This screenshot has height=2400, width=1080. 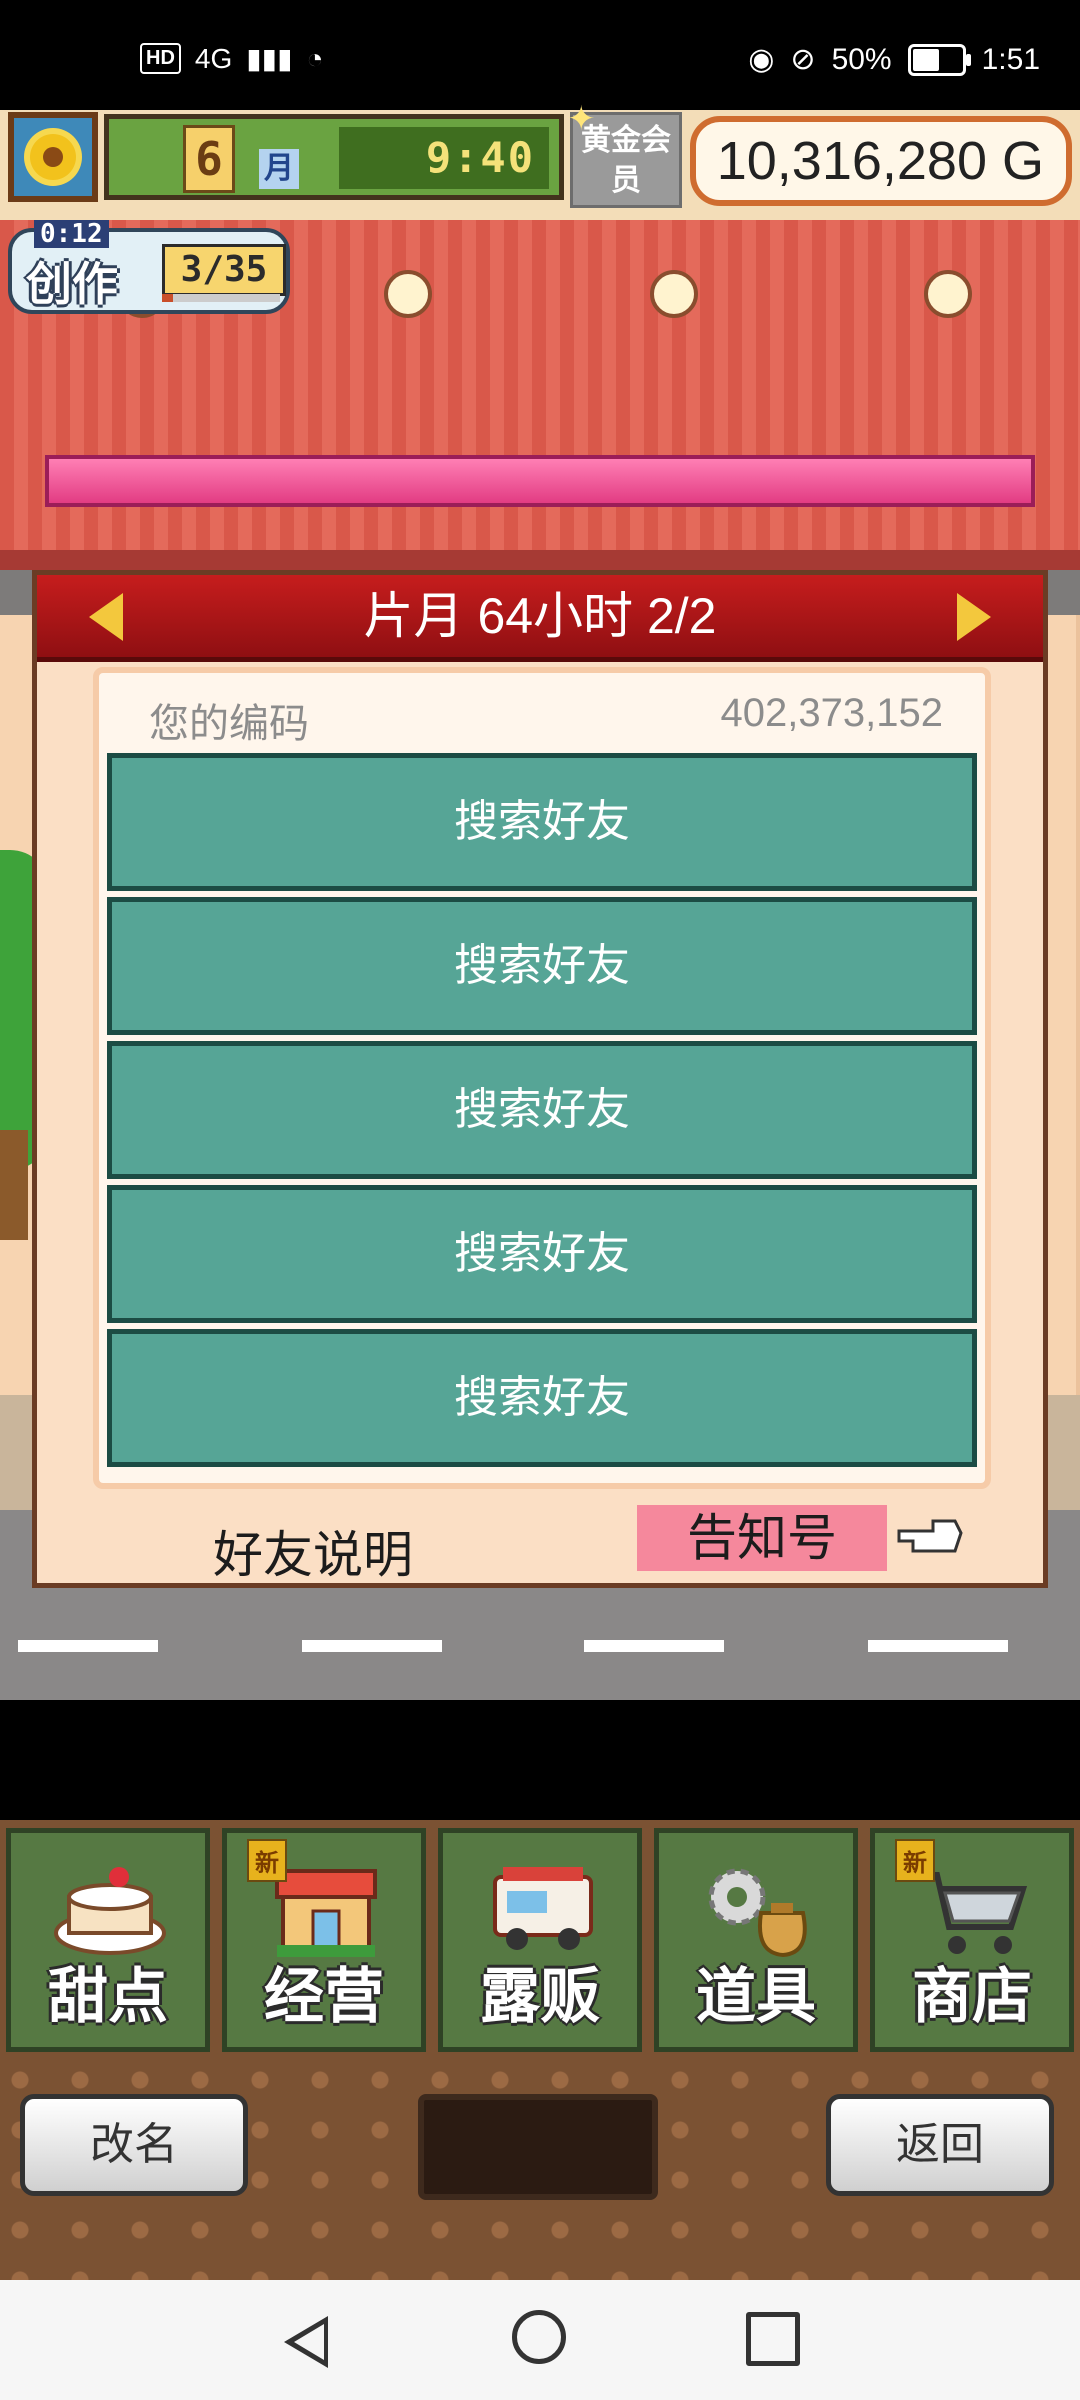 I want to click on letterbox-band, so click(x=540, y=1760).